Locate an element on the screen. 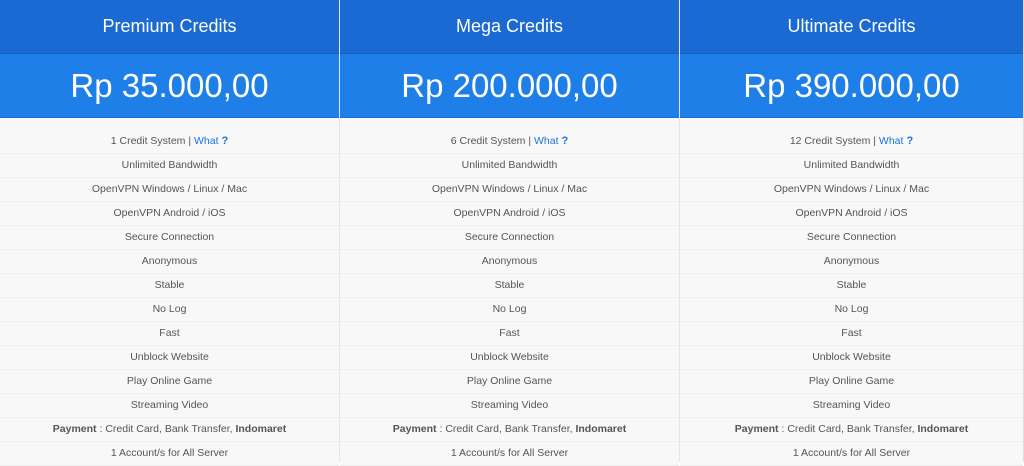  plan-price: Rp 35.000,00 is located at coordinates (169, 86).